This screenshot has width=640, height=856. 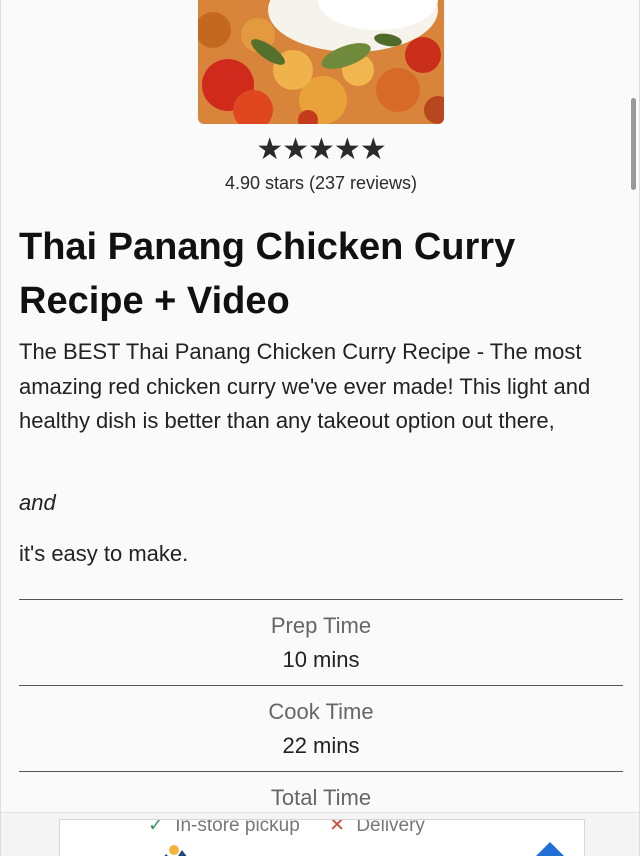 I want to click on ad-options: ✓ In-store pickup ✕ Delivery, so click(x=286, y=828).